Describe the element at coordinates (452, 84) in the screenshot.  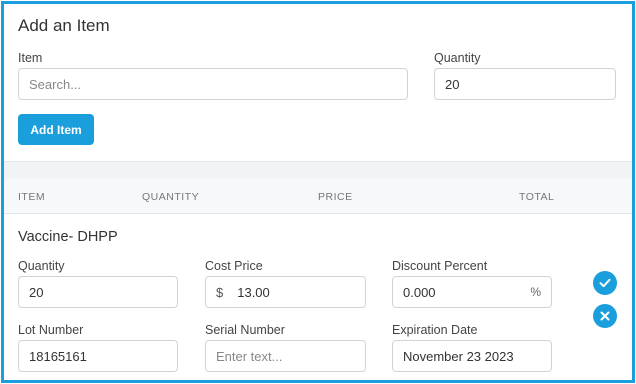
I see `quantity-value: 20` at that location.